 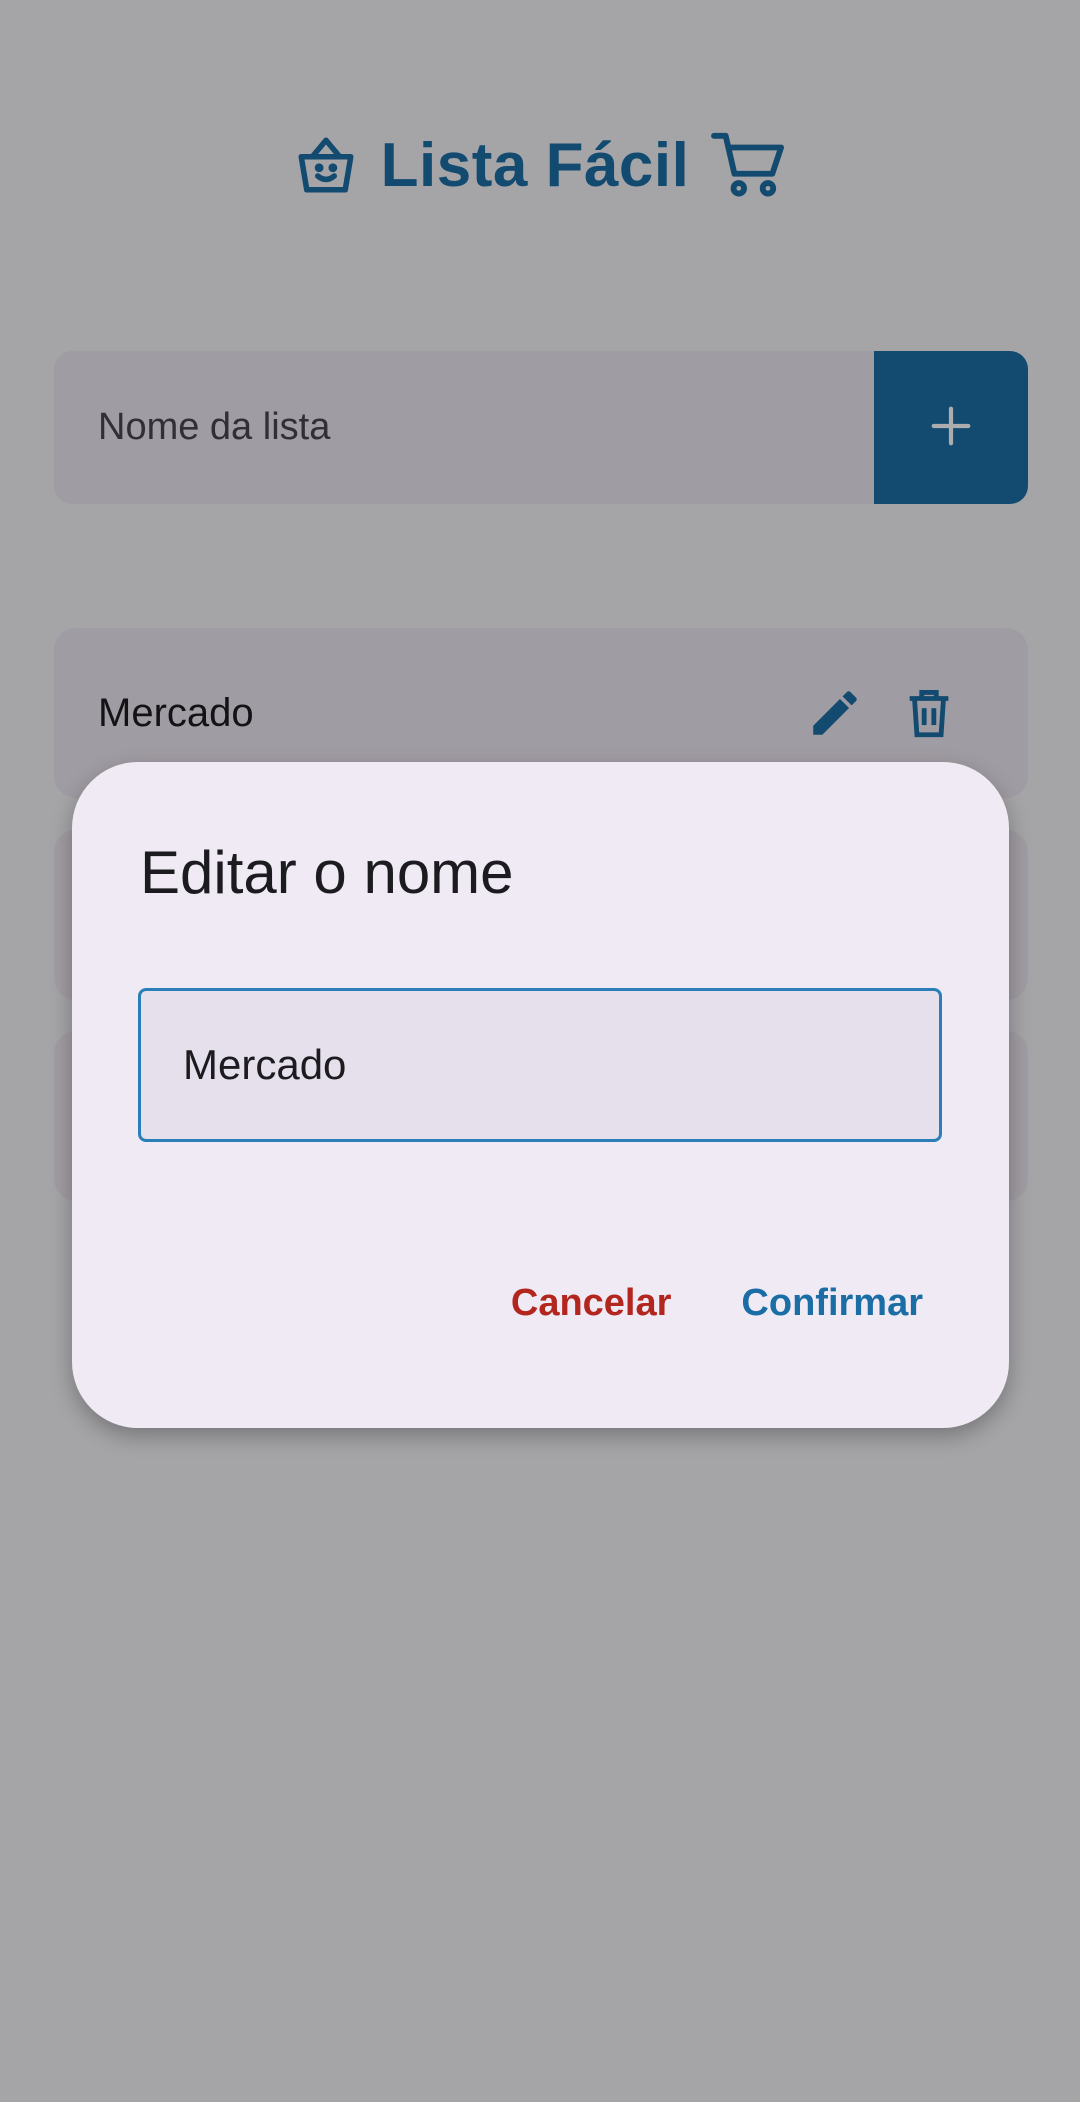 I want to click on cancel-button: Cancelar, so click(x=591, y=1303).